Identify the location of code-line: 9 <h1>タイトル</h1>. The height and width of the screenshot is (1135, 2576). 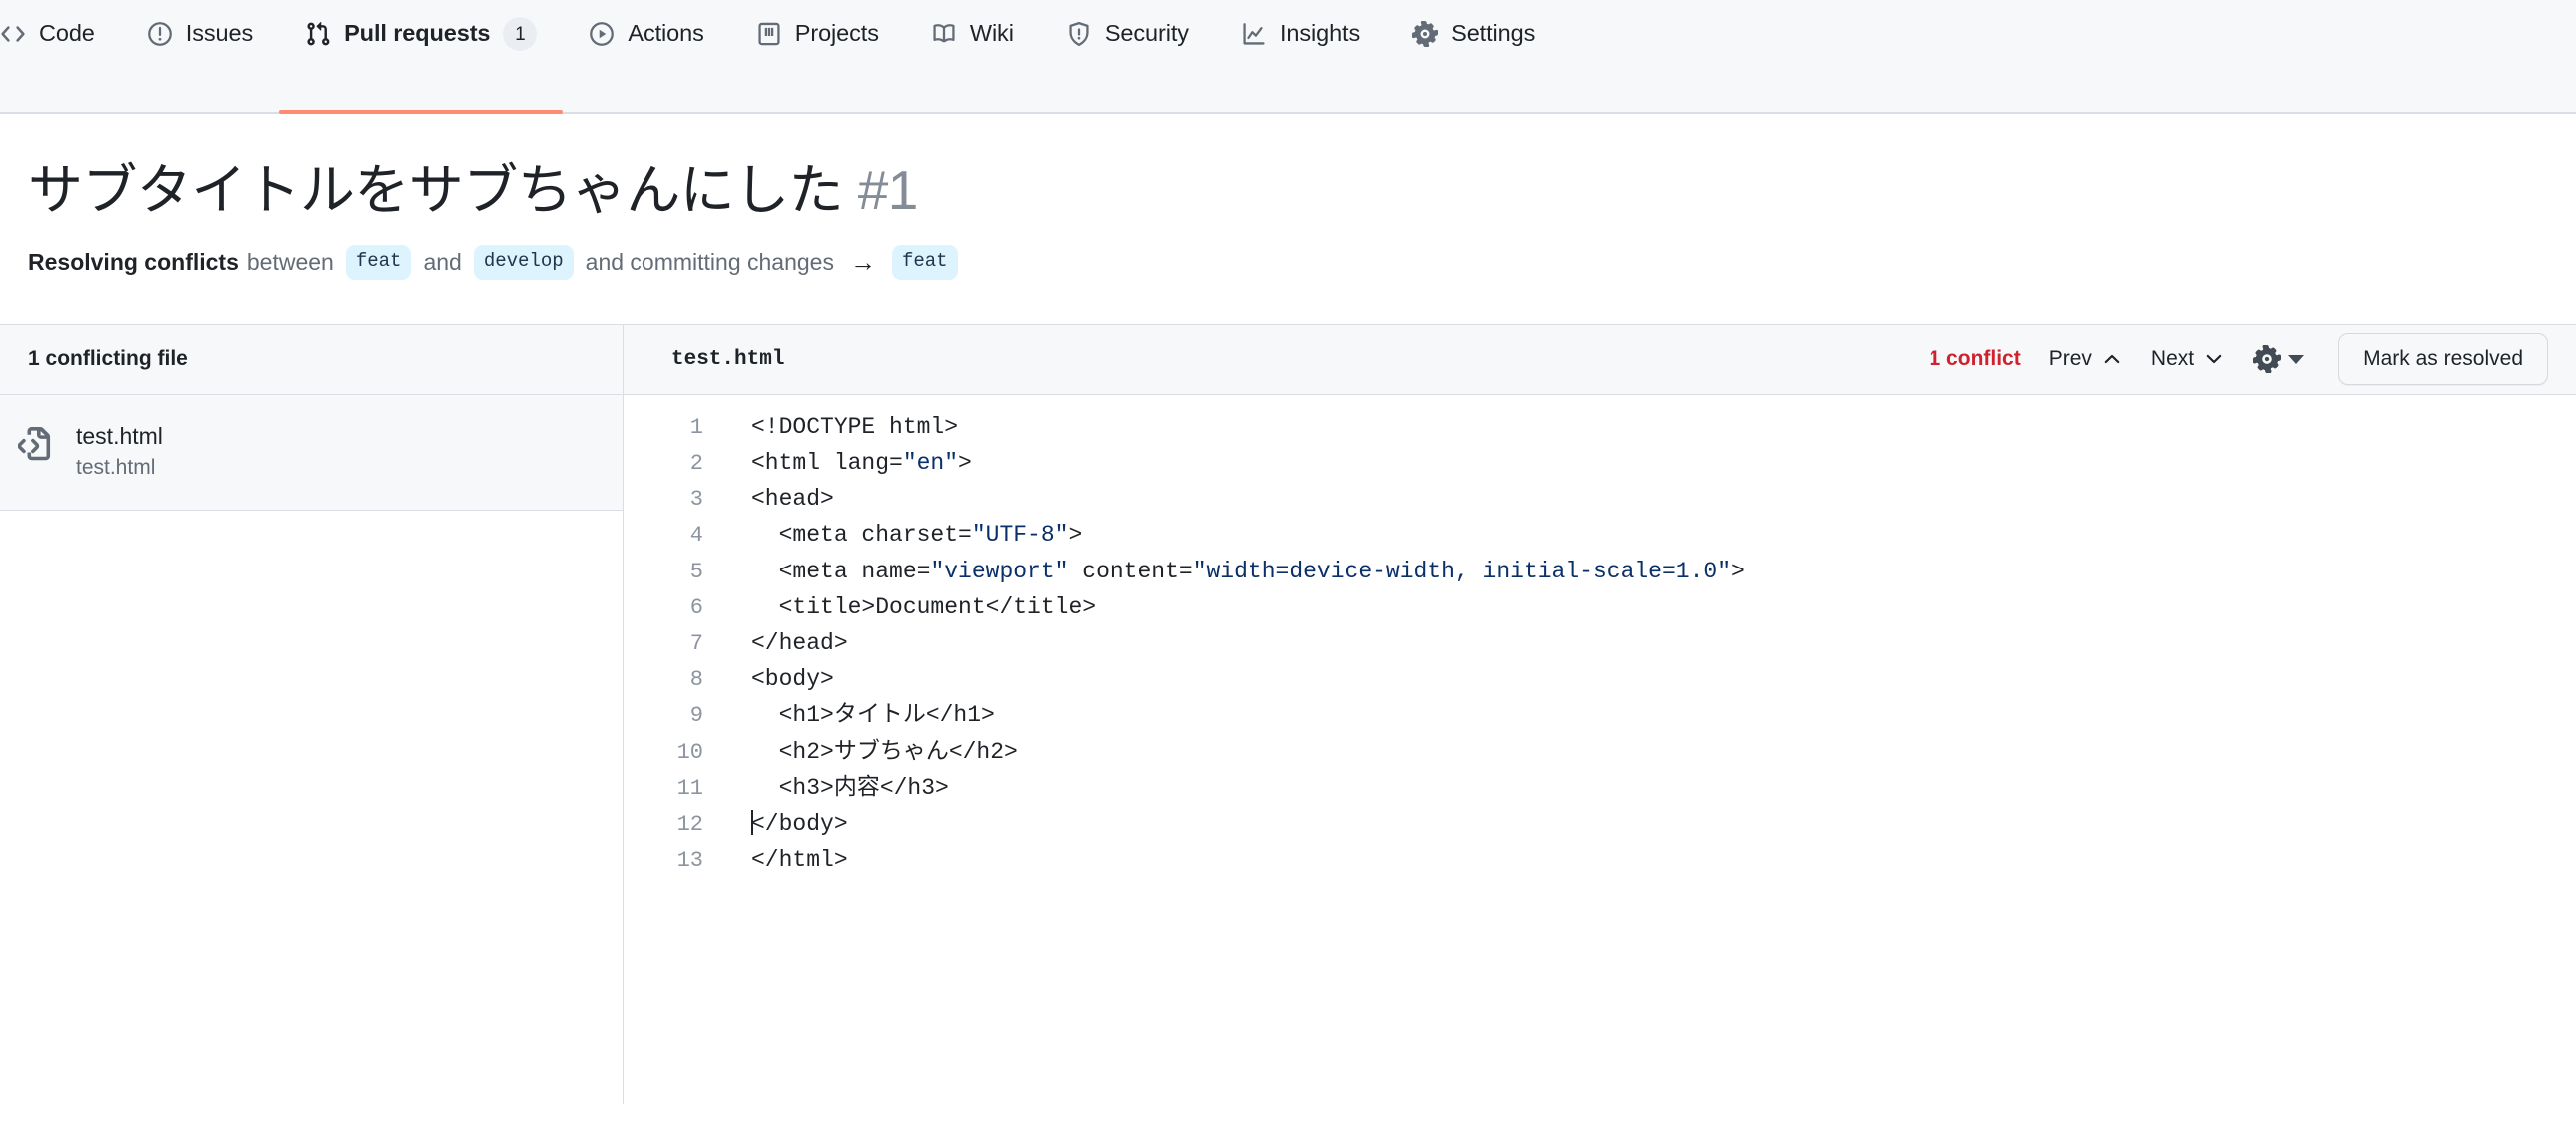
(1600, 715).